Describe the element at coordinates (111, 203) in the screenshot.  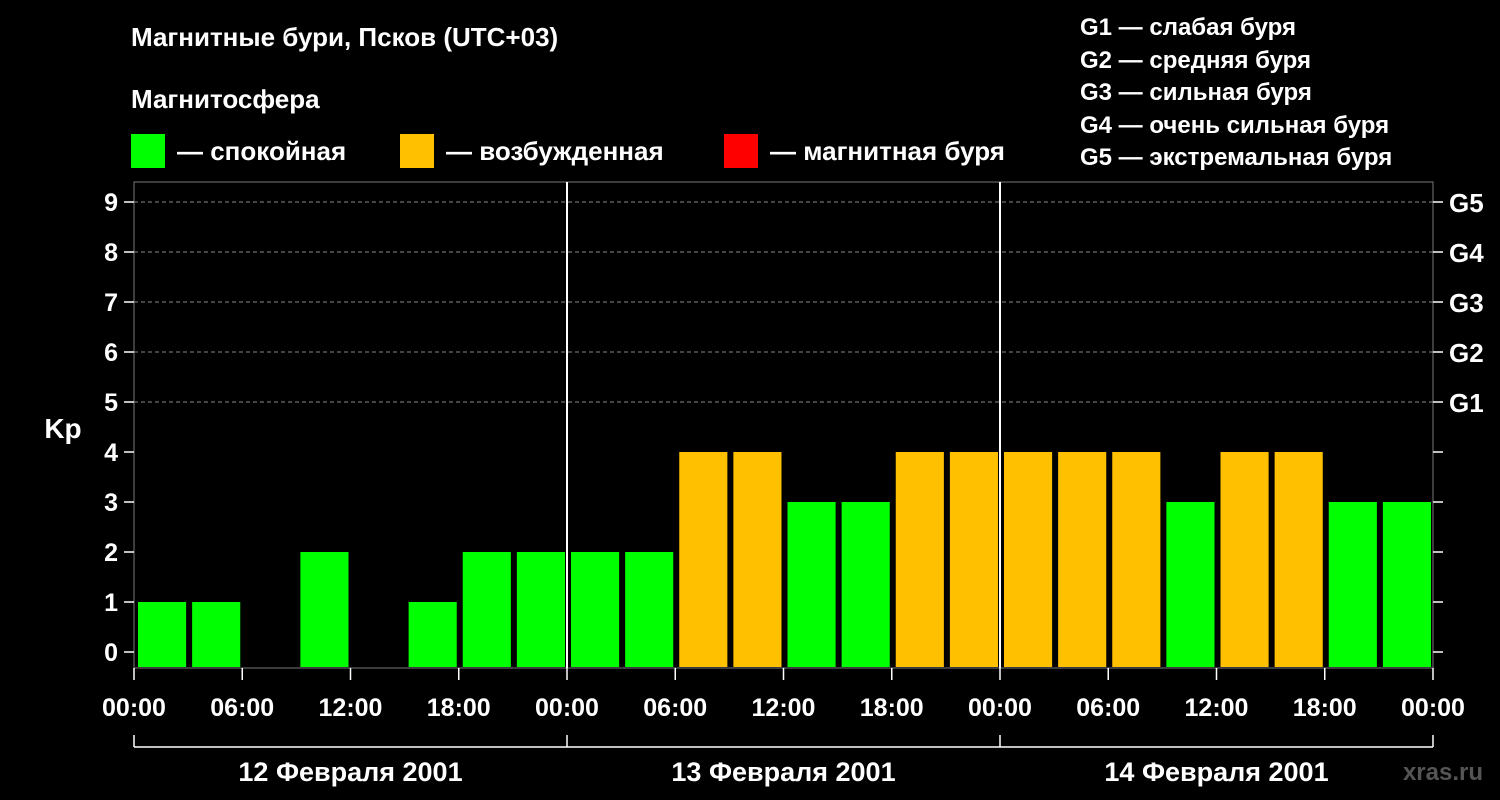
I see `y-tick-label: 9` at that location.